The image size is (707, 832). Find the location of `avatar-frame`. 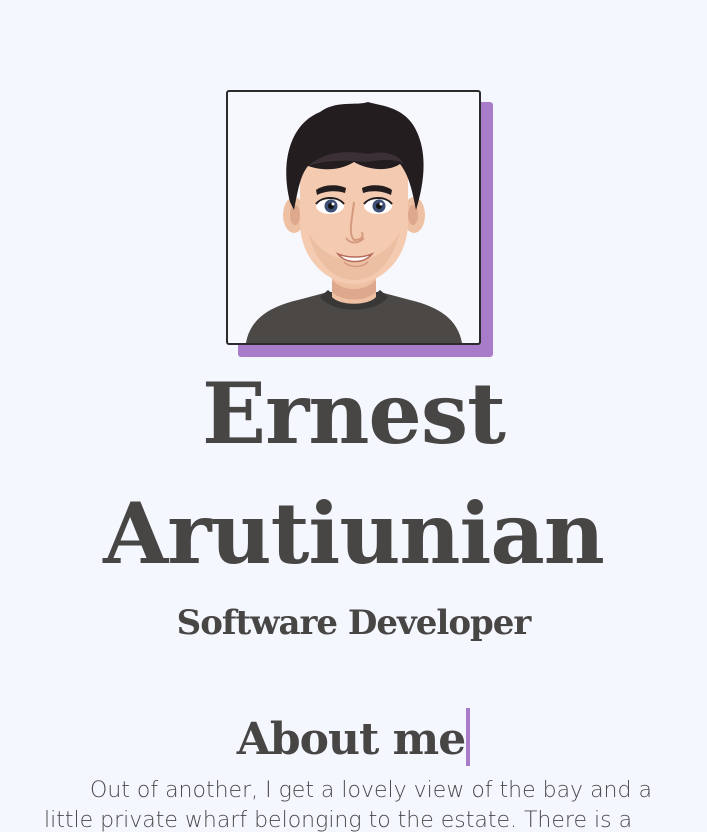

avatar-frame is located at coordinates (359, 223).